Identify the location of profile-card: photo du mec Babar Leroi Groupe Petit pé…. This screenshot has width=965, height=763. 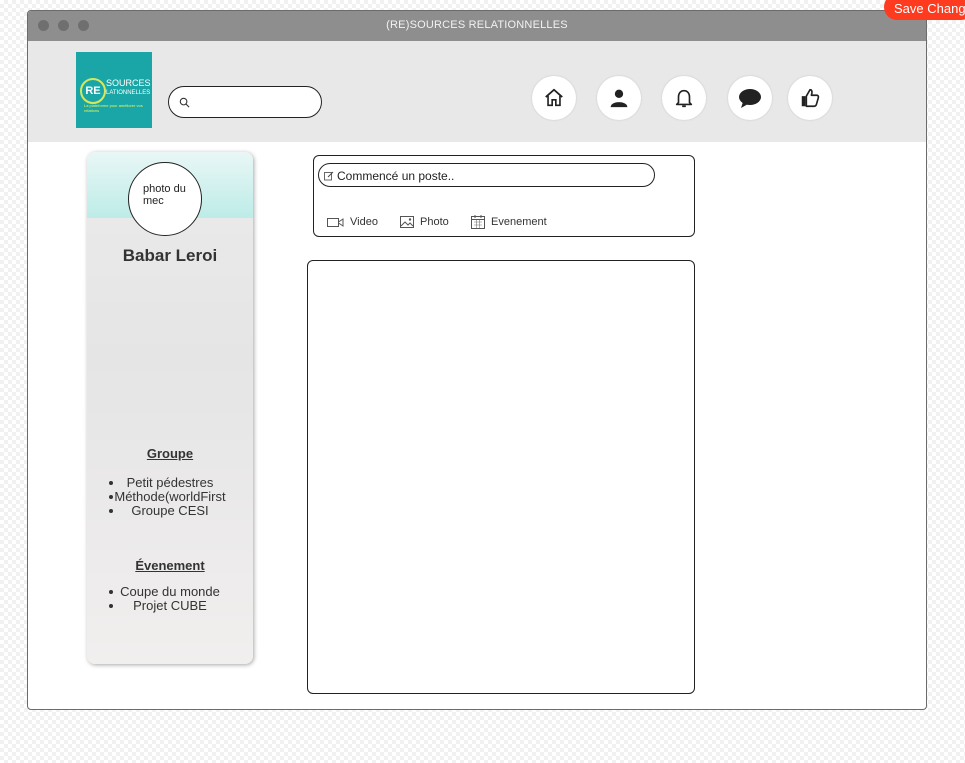
(170, 408).